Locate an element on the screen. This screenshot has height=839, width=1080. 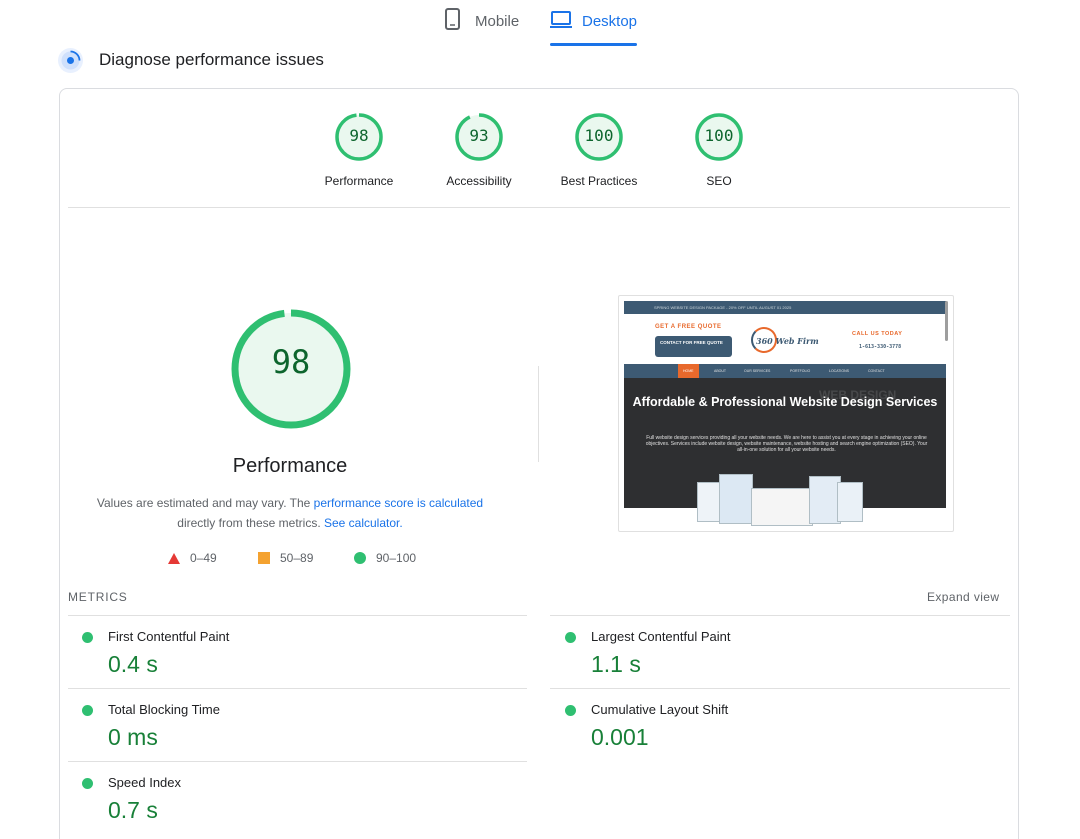
triangle-icon is located at coordinates (174, 558).